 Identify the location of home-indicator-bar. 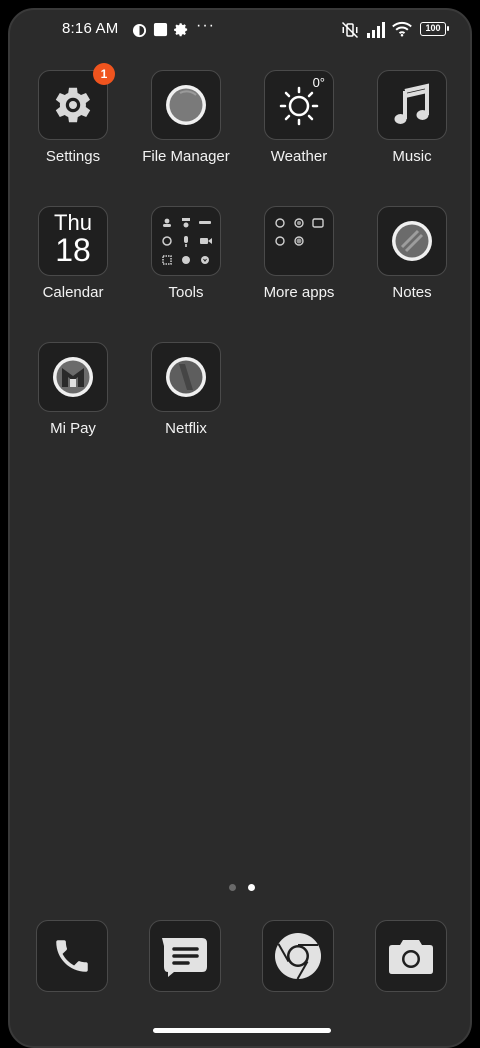
(242, 1030).